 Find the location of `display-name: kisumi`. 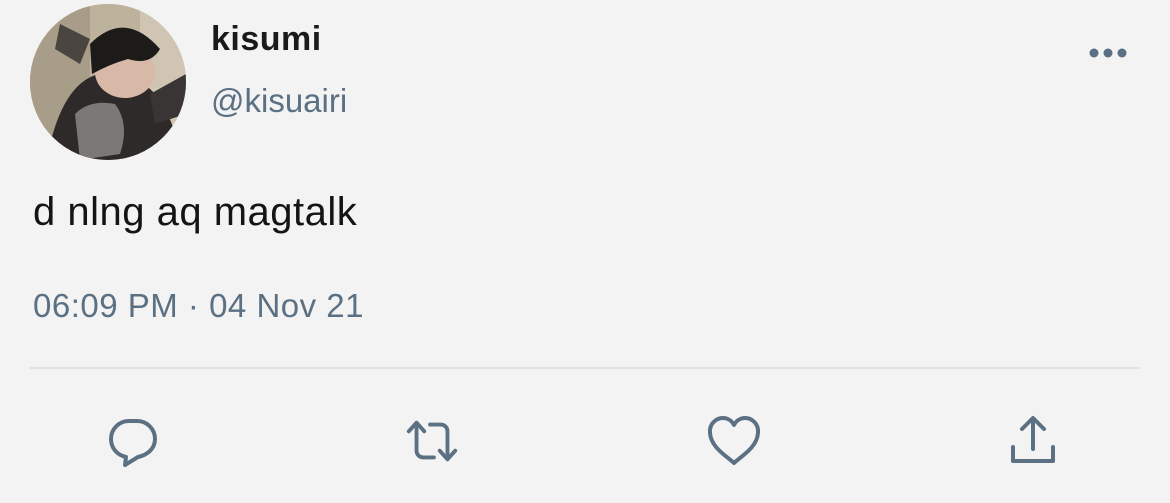

display-name: kisumi is located at coordinates (266, 39).